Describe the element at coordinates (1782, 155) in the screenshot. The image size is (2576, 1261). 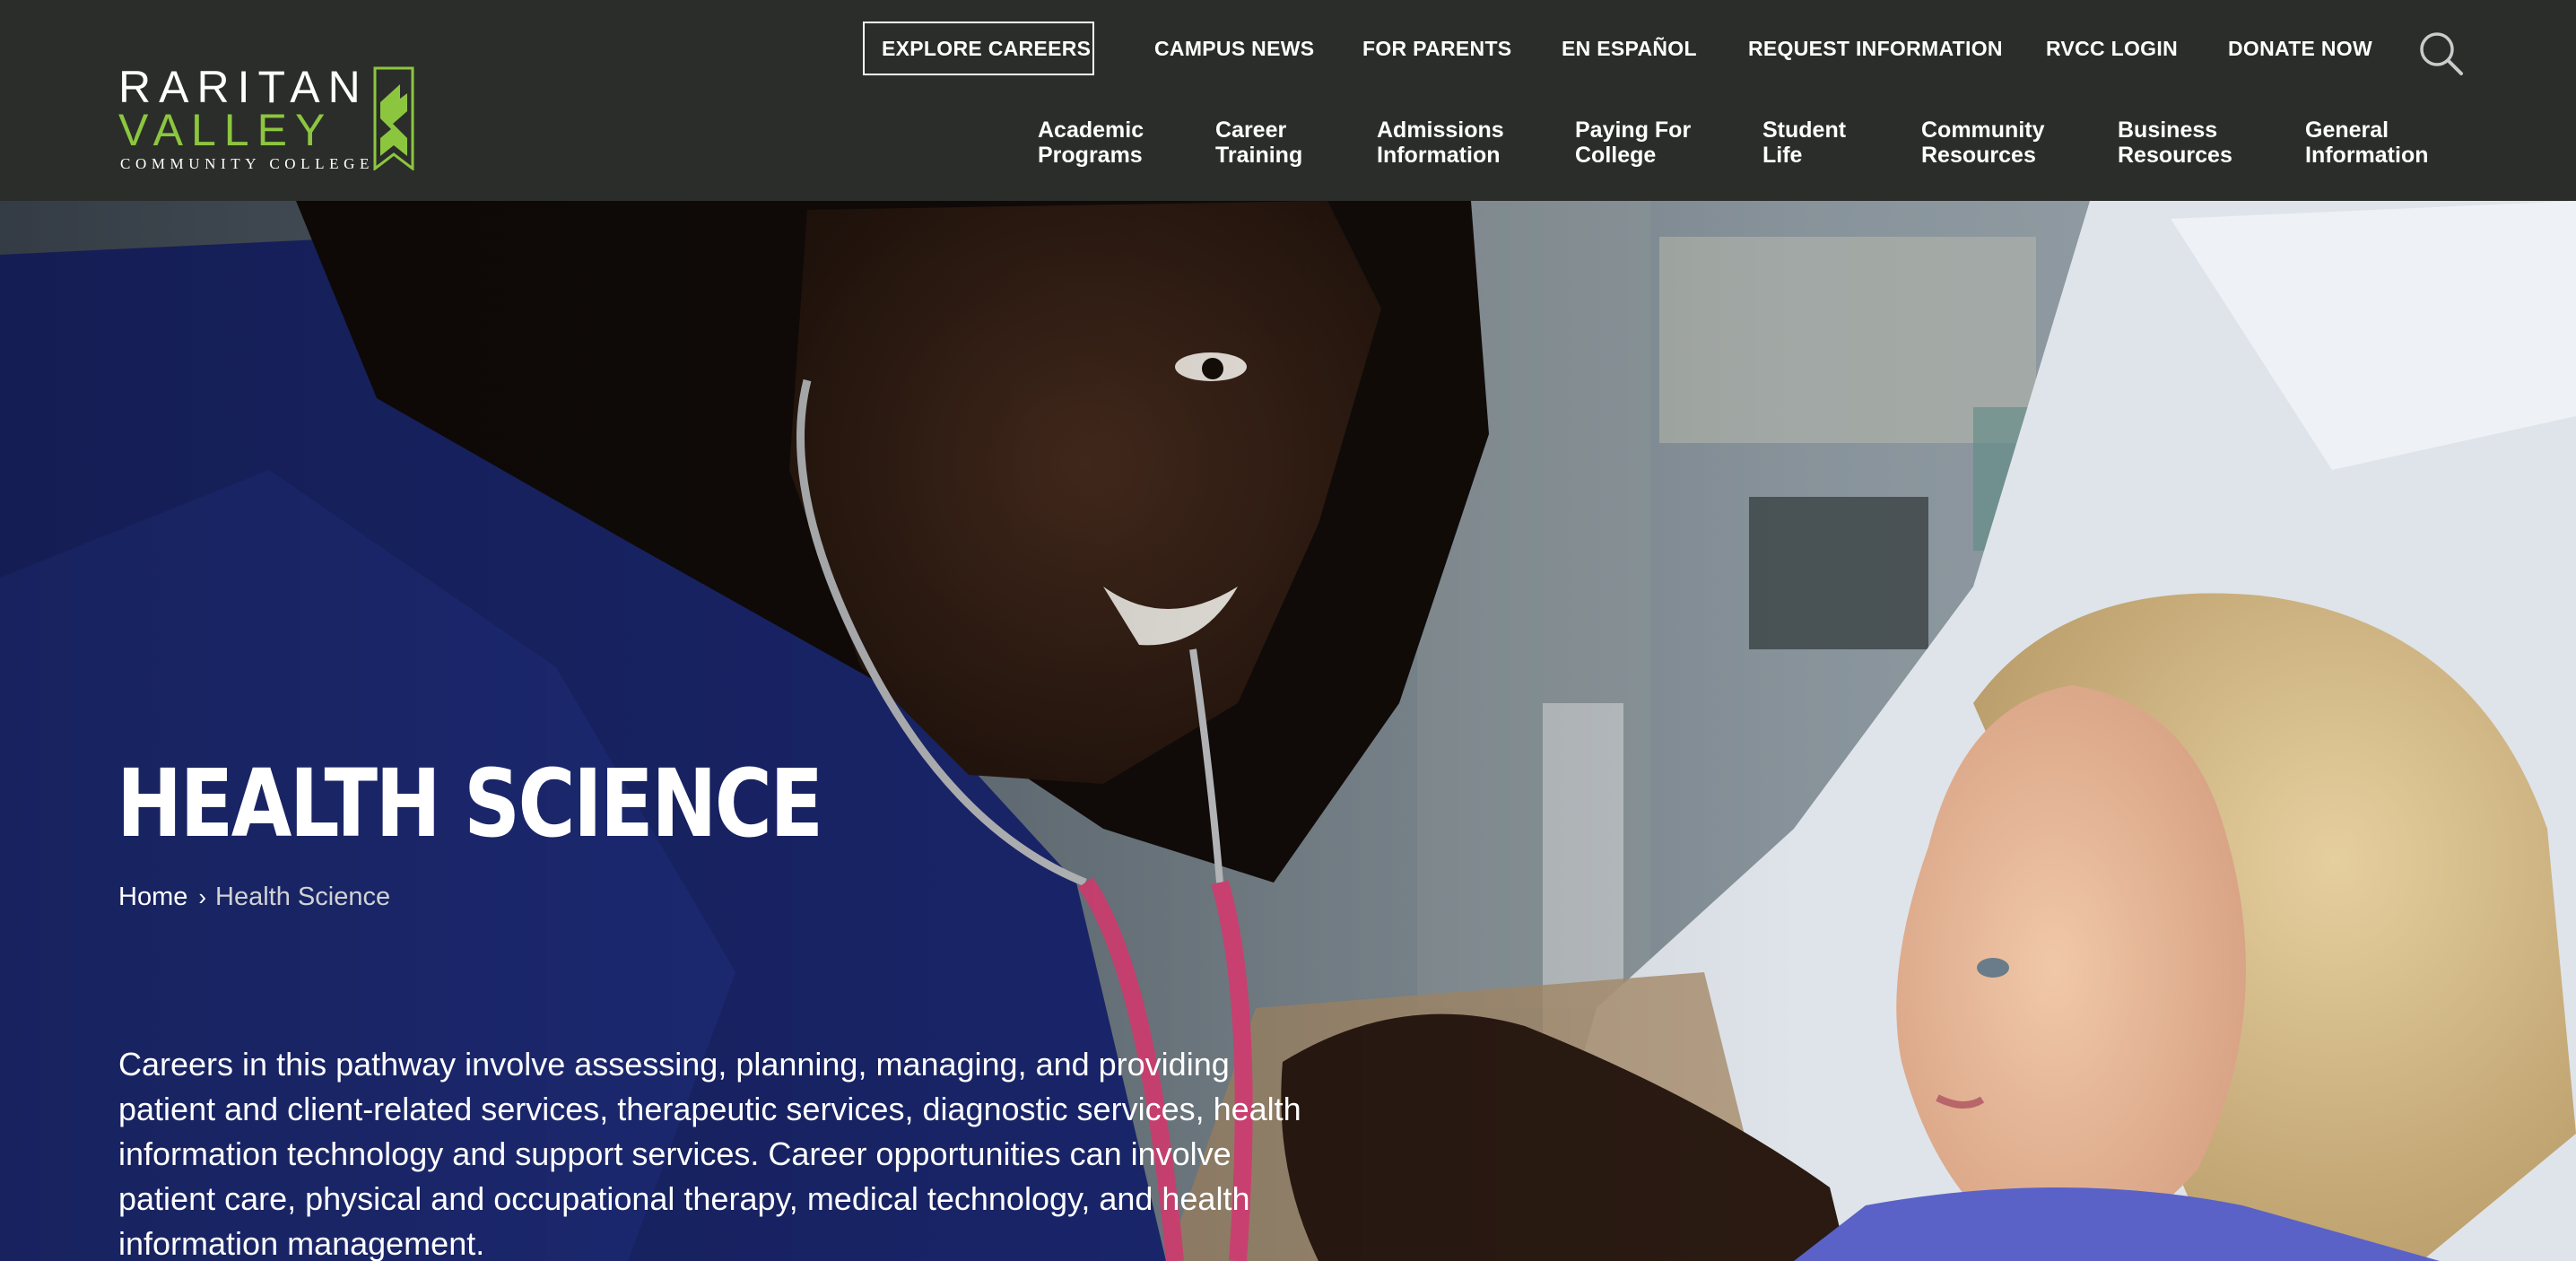
I see `nav-label-line2: Life` at that location.